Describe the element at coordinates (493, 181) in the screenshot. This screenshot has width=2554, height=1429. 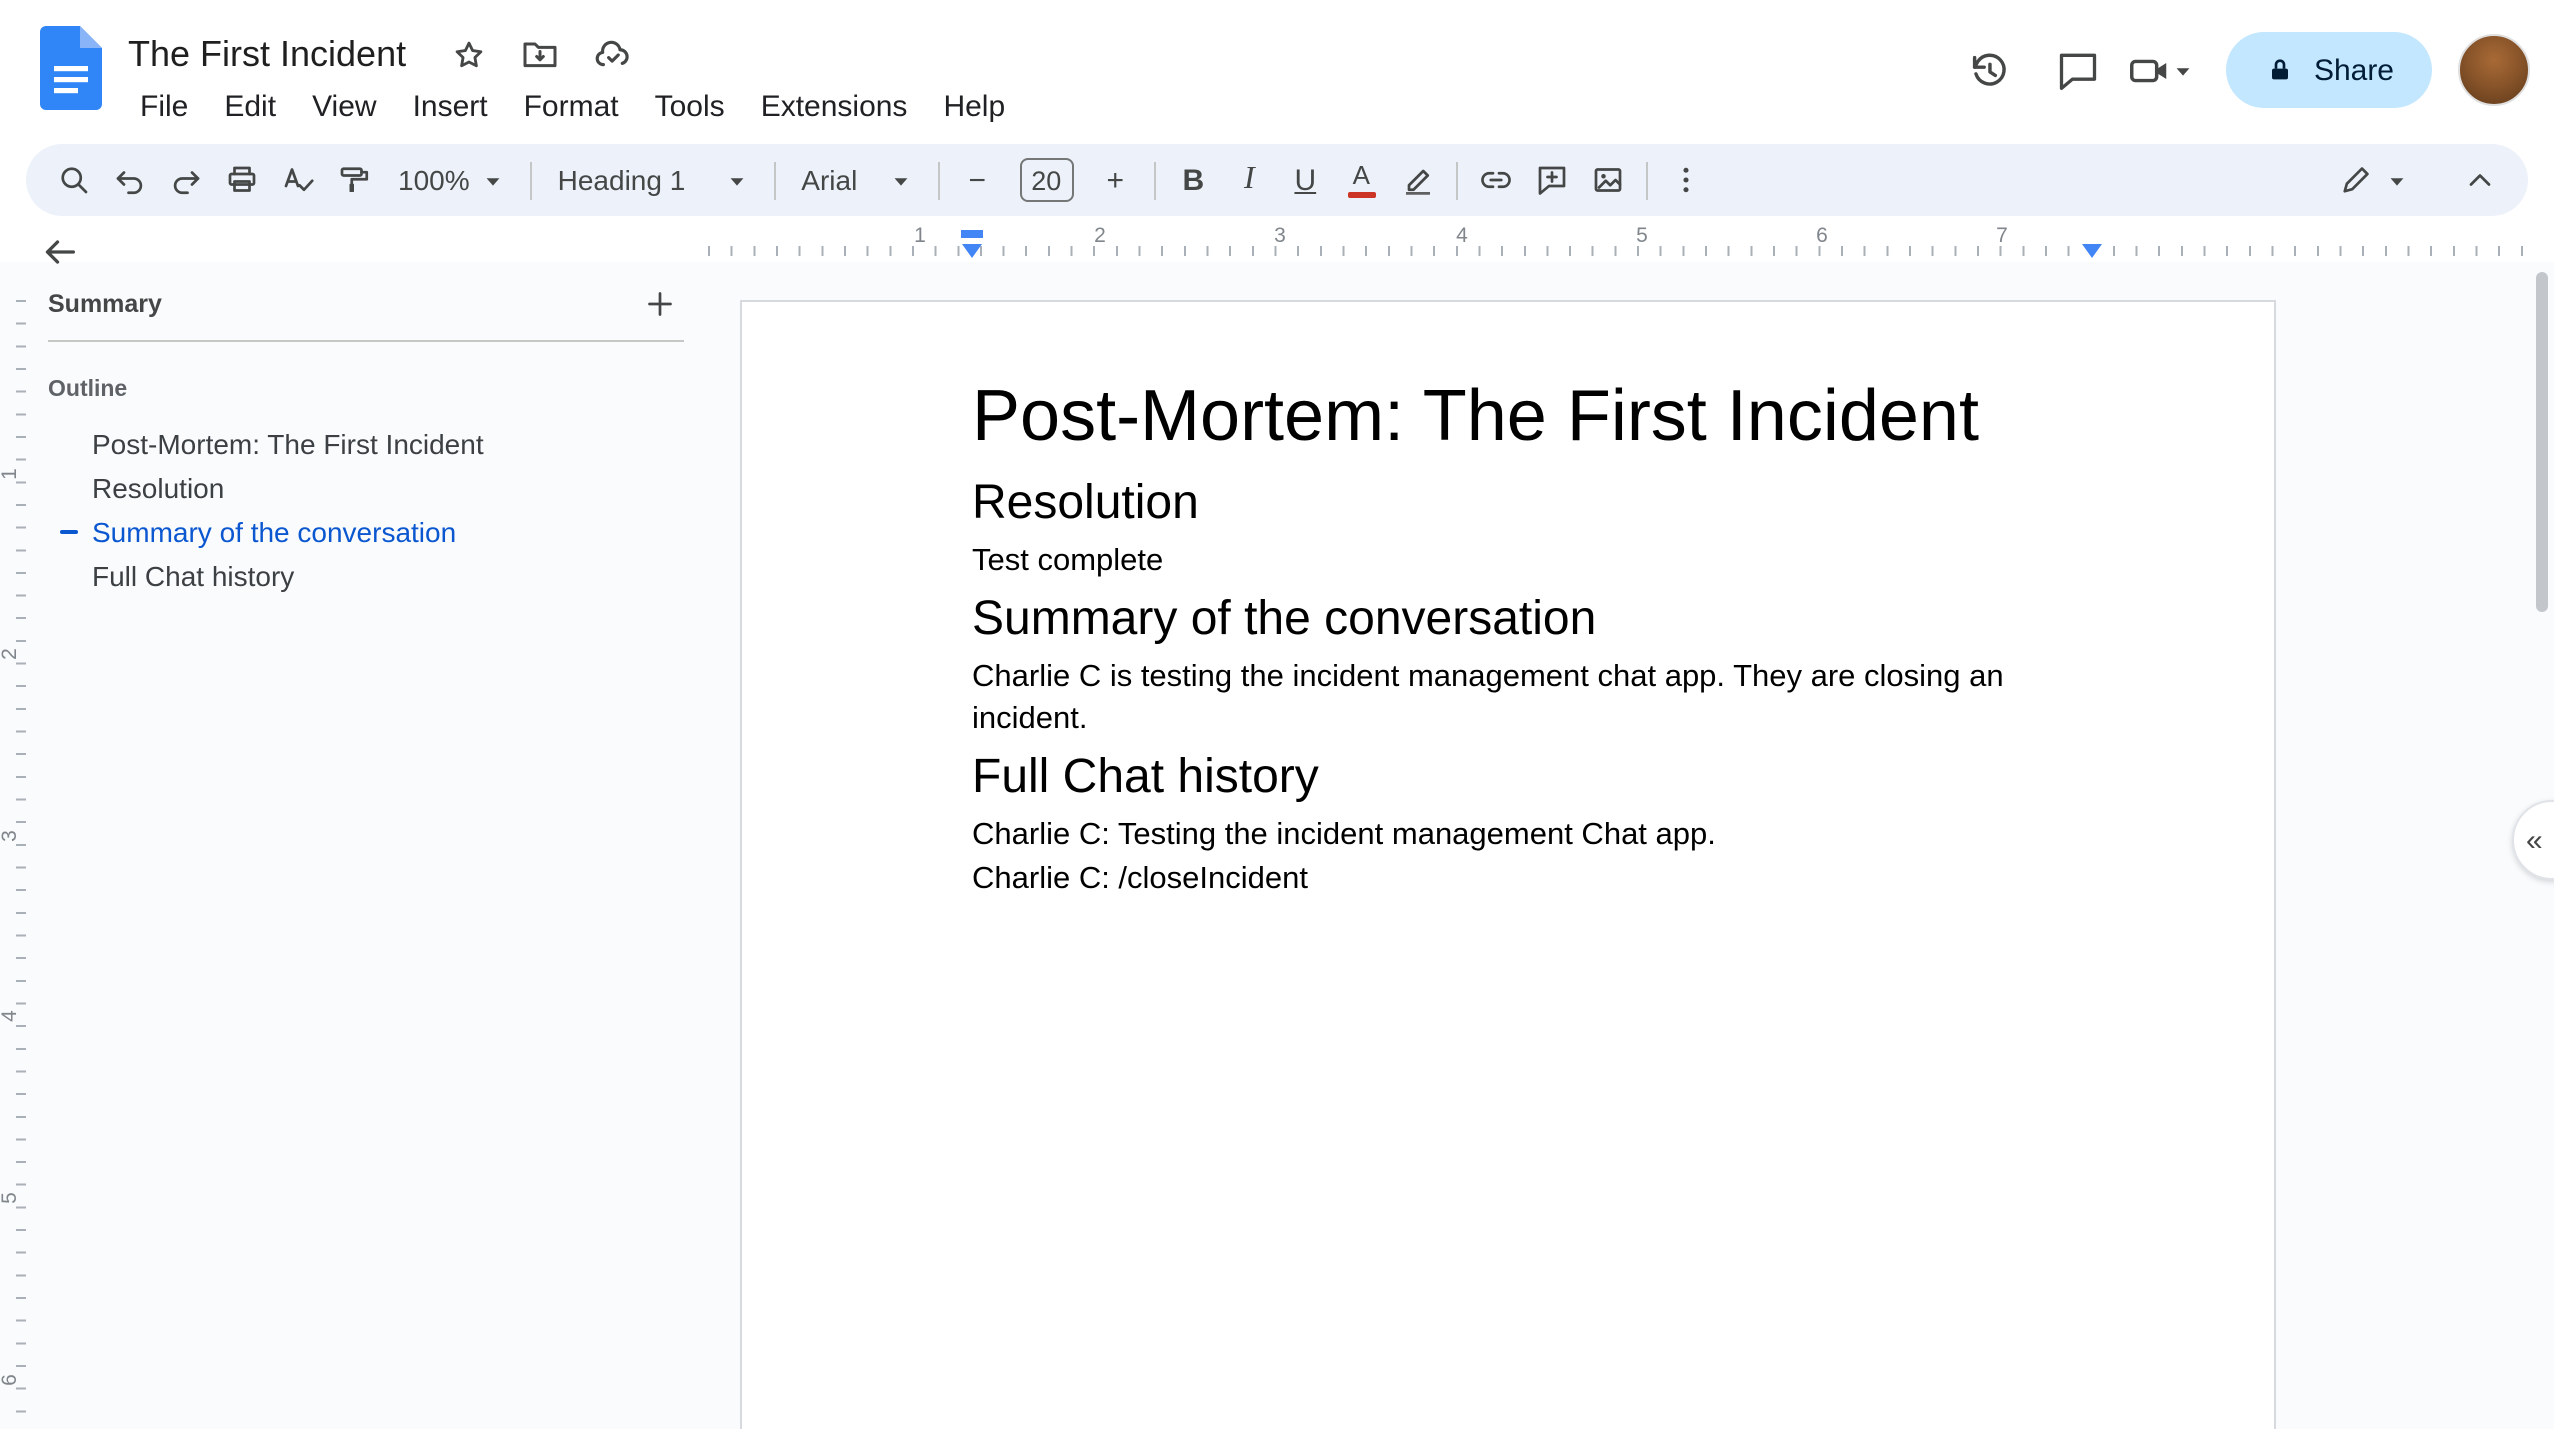
I see `zoom-caret-icon` at that location.